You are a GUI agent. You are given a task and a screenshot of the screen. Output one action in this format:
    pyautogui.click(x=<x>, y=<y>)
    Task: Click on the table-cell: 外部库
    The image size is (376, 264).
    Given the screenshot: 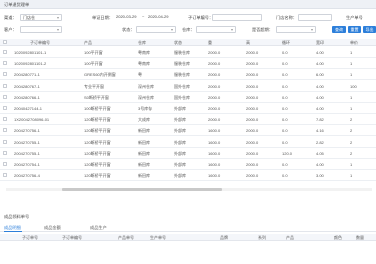 What is the action you would take?
    pyautogui.click(x=180, y=131)
    